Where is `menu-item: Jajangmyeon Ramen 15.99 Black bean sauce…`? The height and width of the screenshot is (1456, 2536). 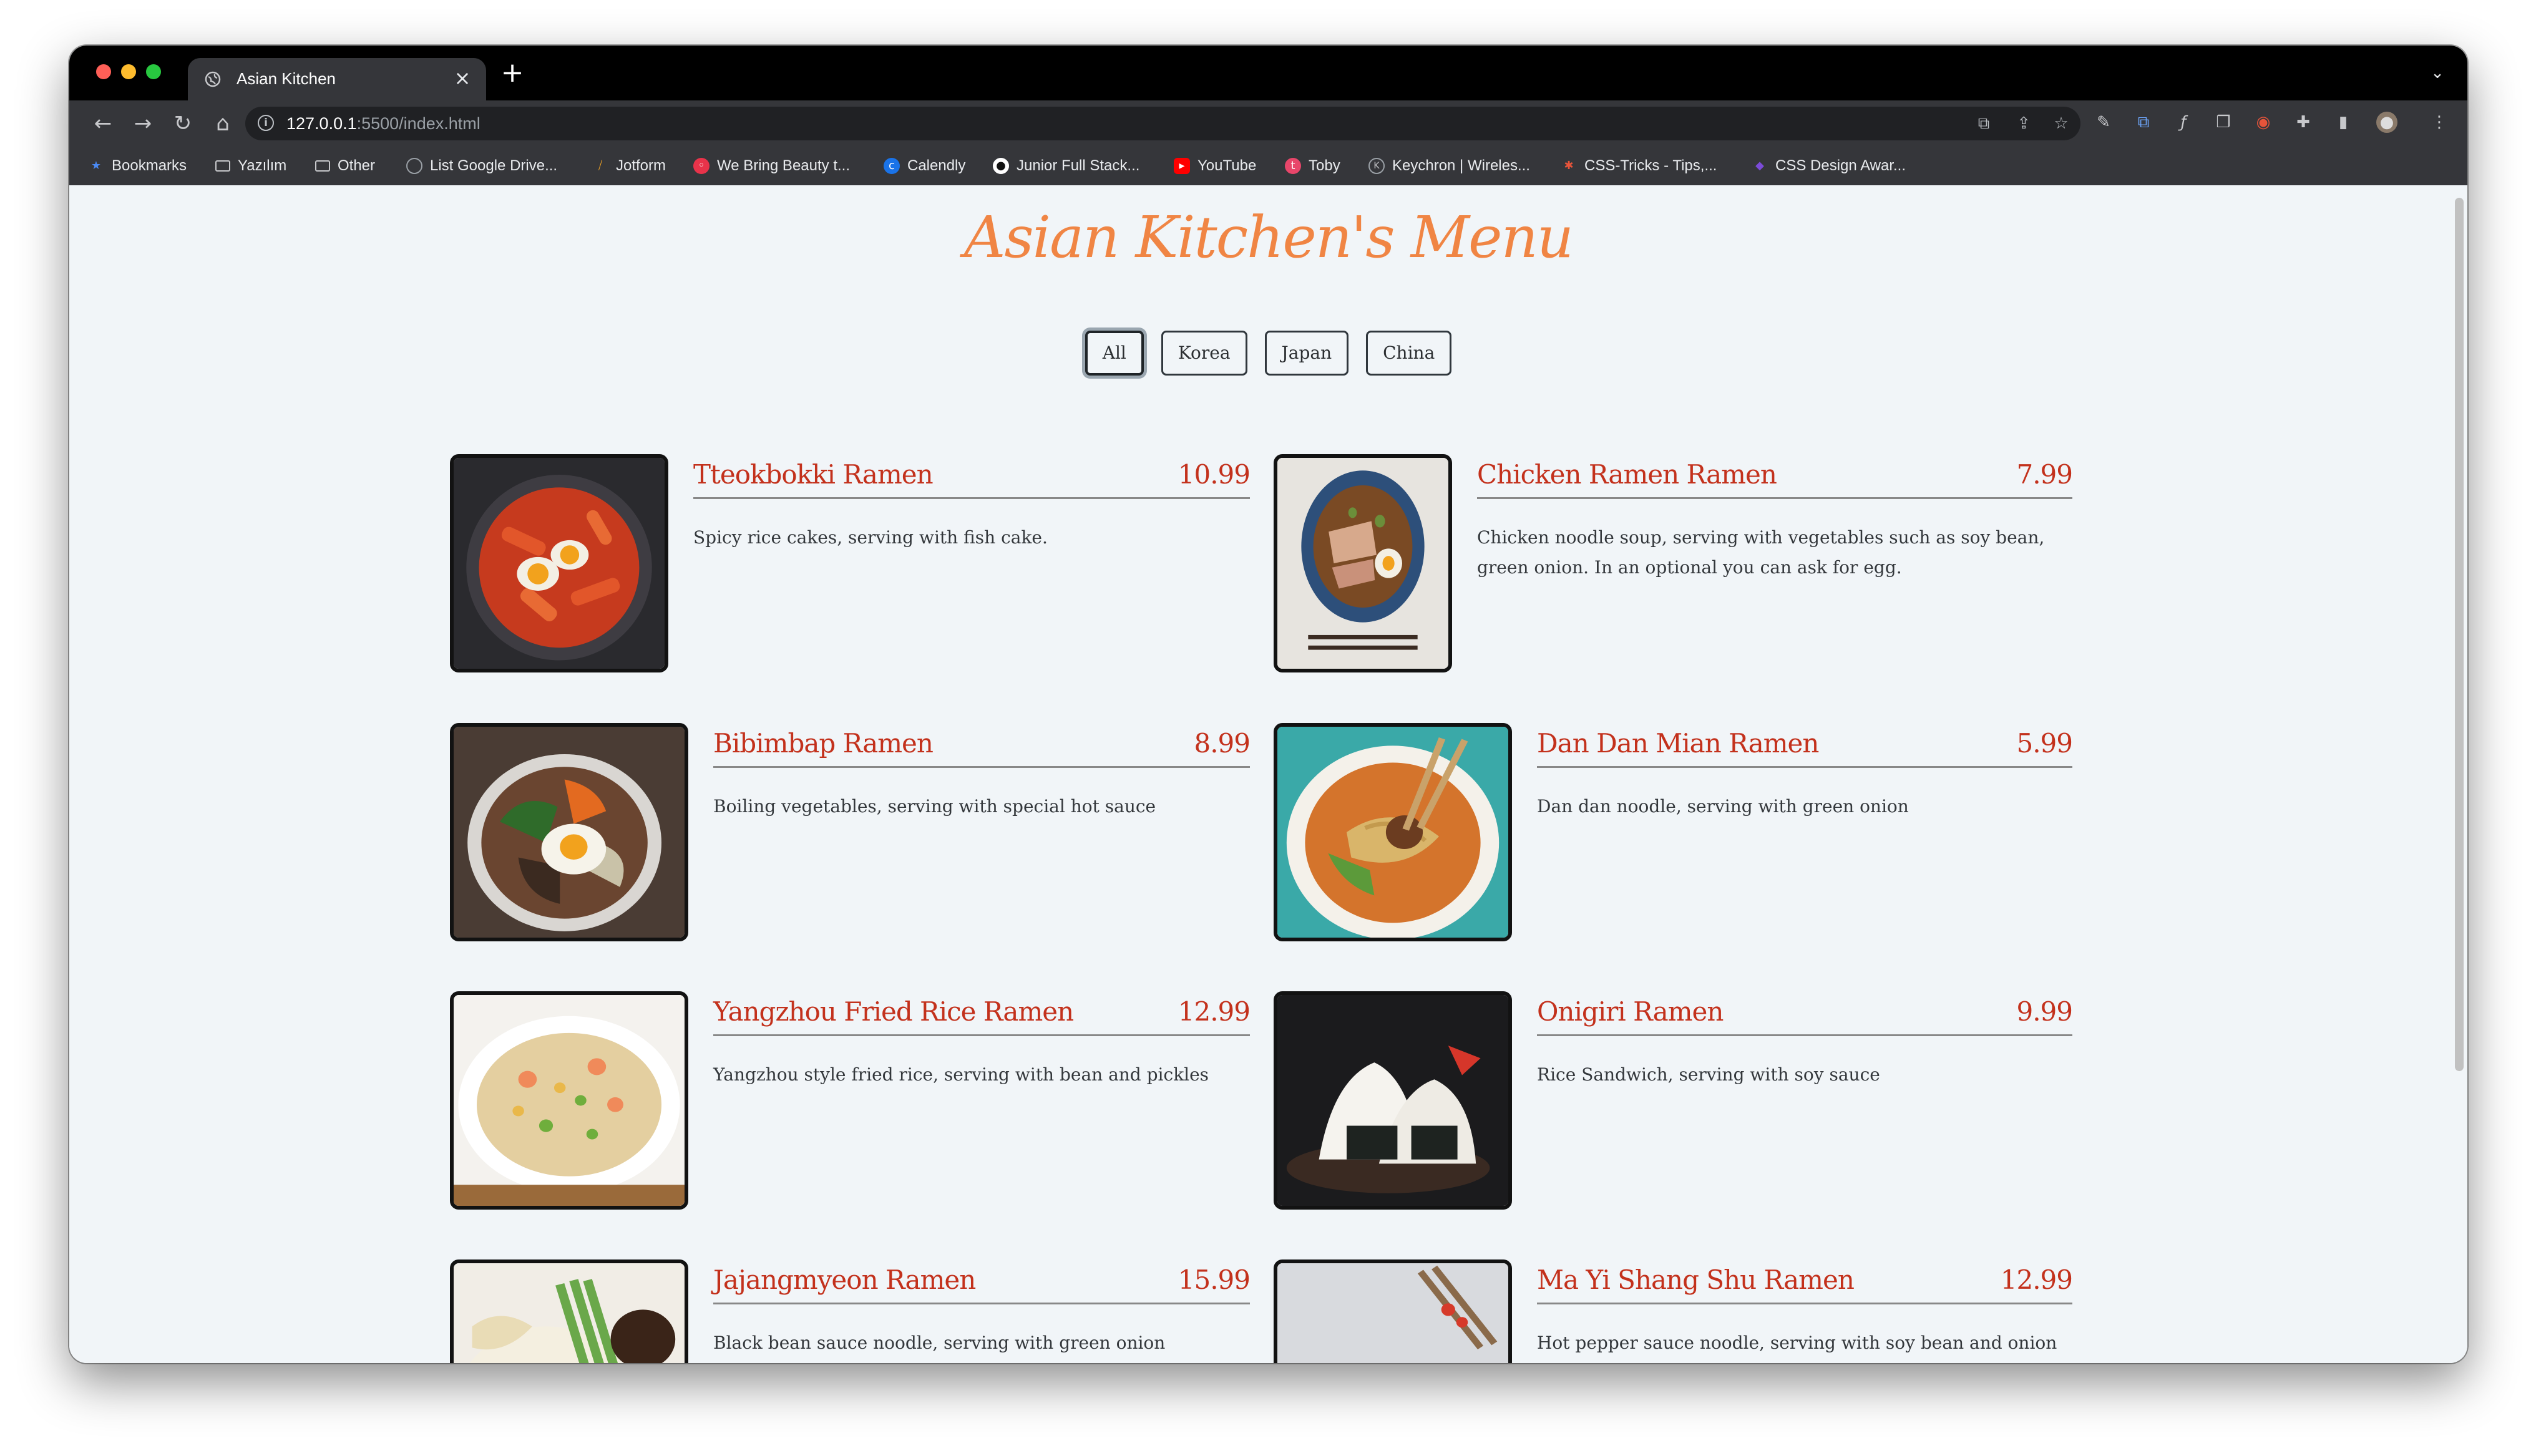
menu-item: Jajangmyeon Ramen 15.99 Black bean sauce… is located at coordinates (850, 1311).